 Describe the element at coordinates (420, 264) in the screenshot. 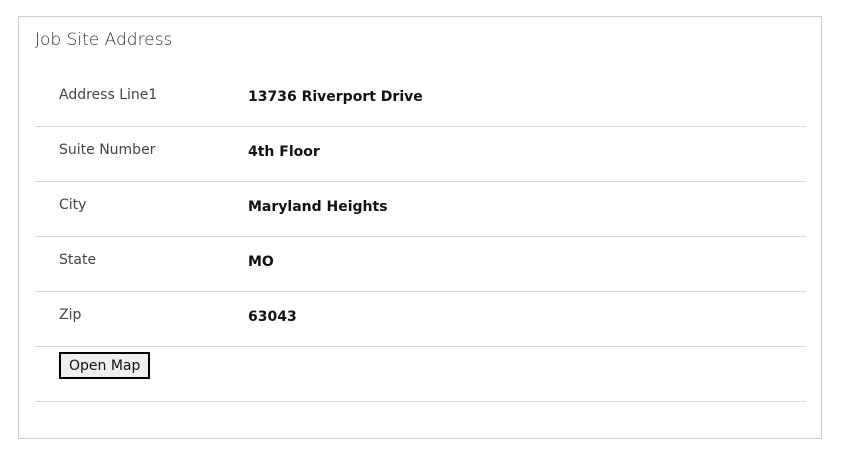

I see `field-row-state: State MO` at that location.